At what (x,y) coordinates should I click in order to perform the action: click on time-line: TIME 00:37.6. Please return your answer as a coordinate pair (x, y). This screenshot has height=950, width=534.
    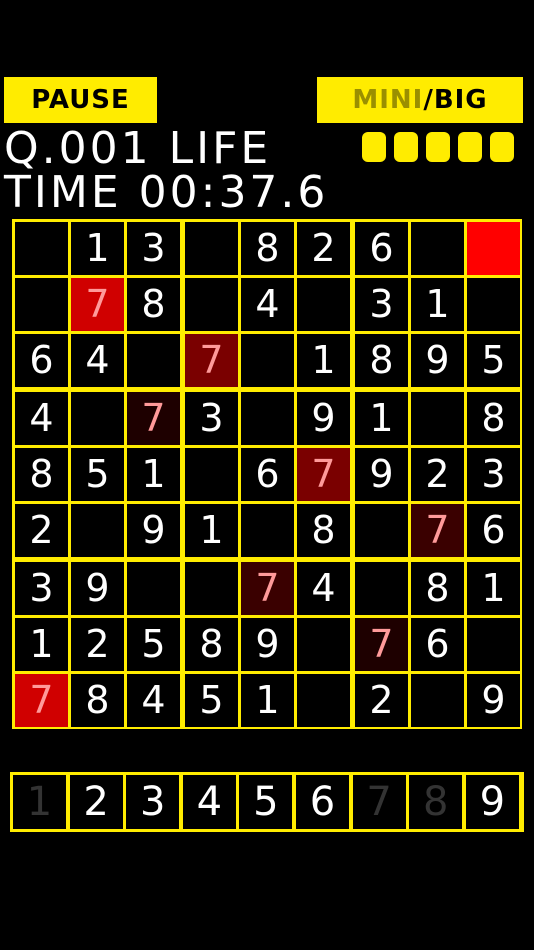
    Looking at the image, I should click on (166, 193).